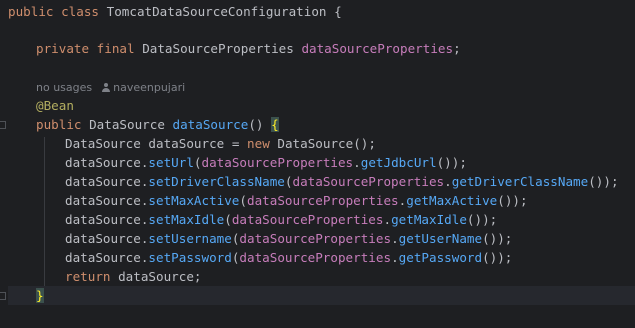 This screenshot has height=328, width=635. What do you see at coordinates (55, 105) in the screenshot?
I see `annotation-bean: @Bean` at bounding box center [55, 105].